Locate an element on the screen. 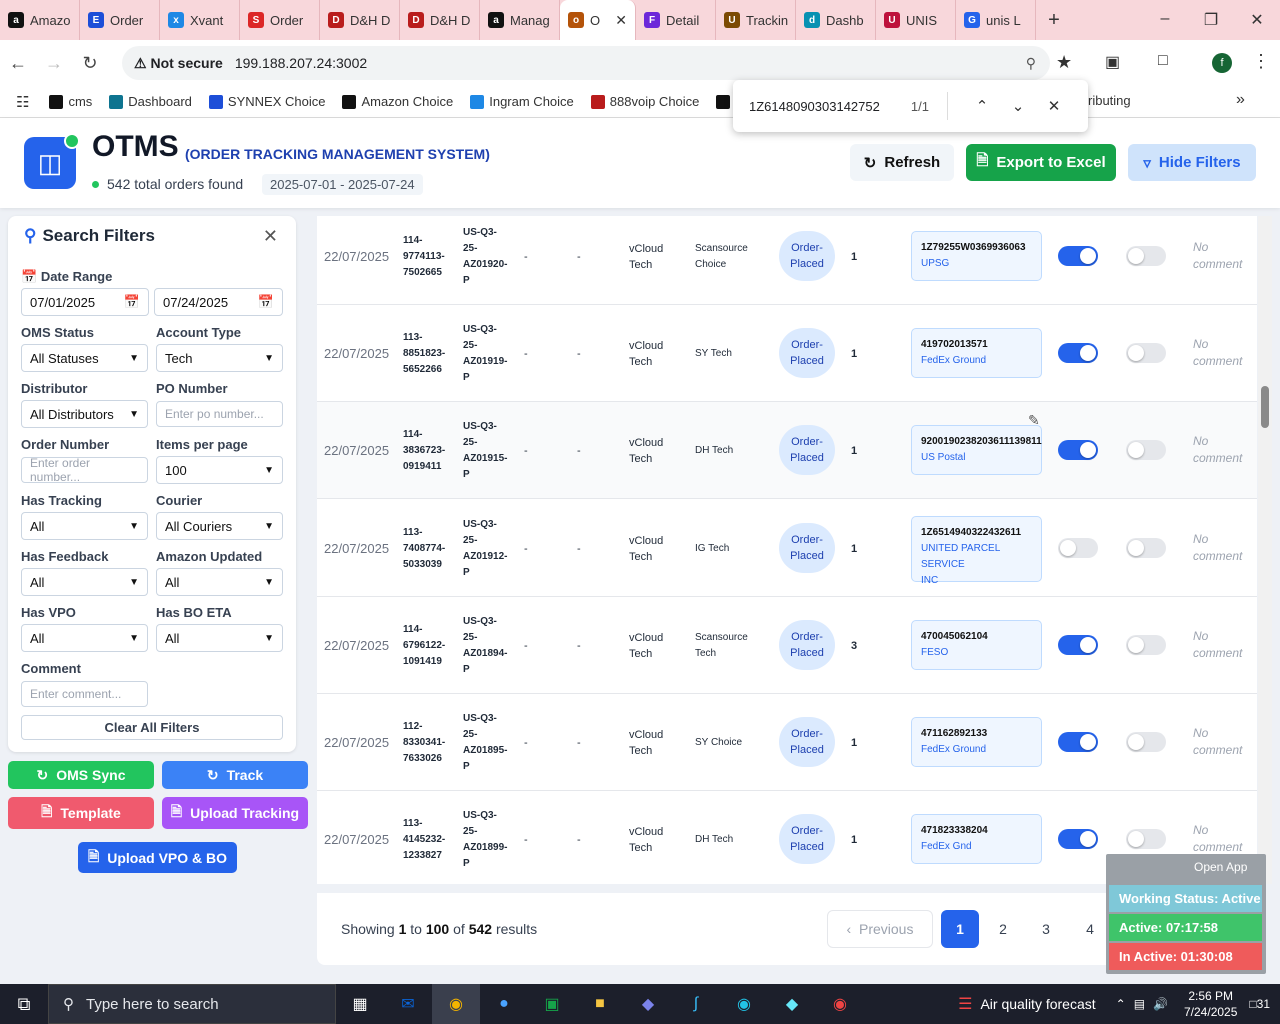  previous-button: ‹ Previous is located at coordinates (880, 929).